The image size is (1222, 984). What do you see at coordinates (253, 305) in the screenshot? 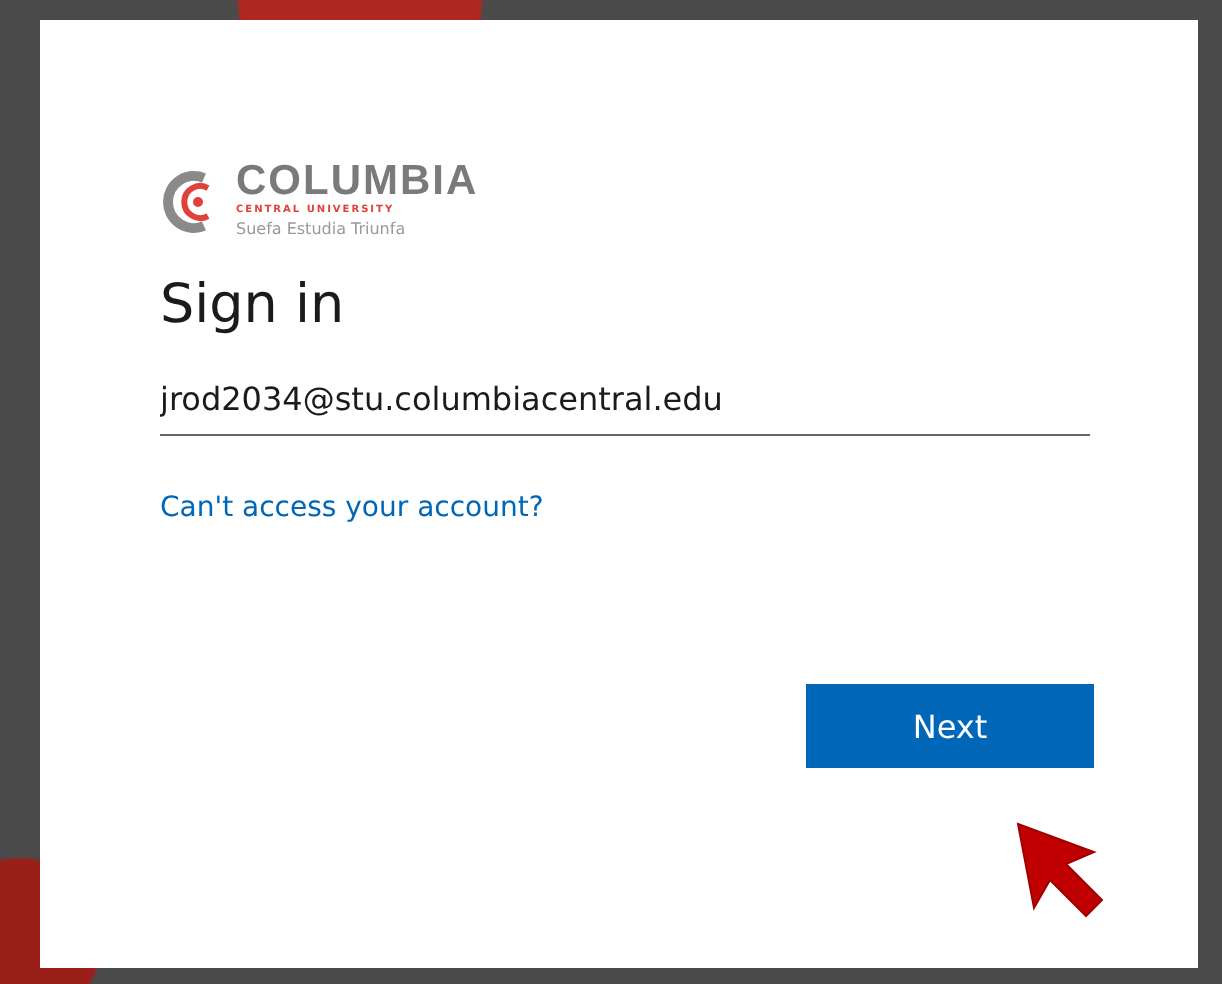
I see `sign-in-title: Sign in` at bounding box center [253, 305].